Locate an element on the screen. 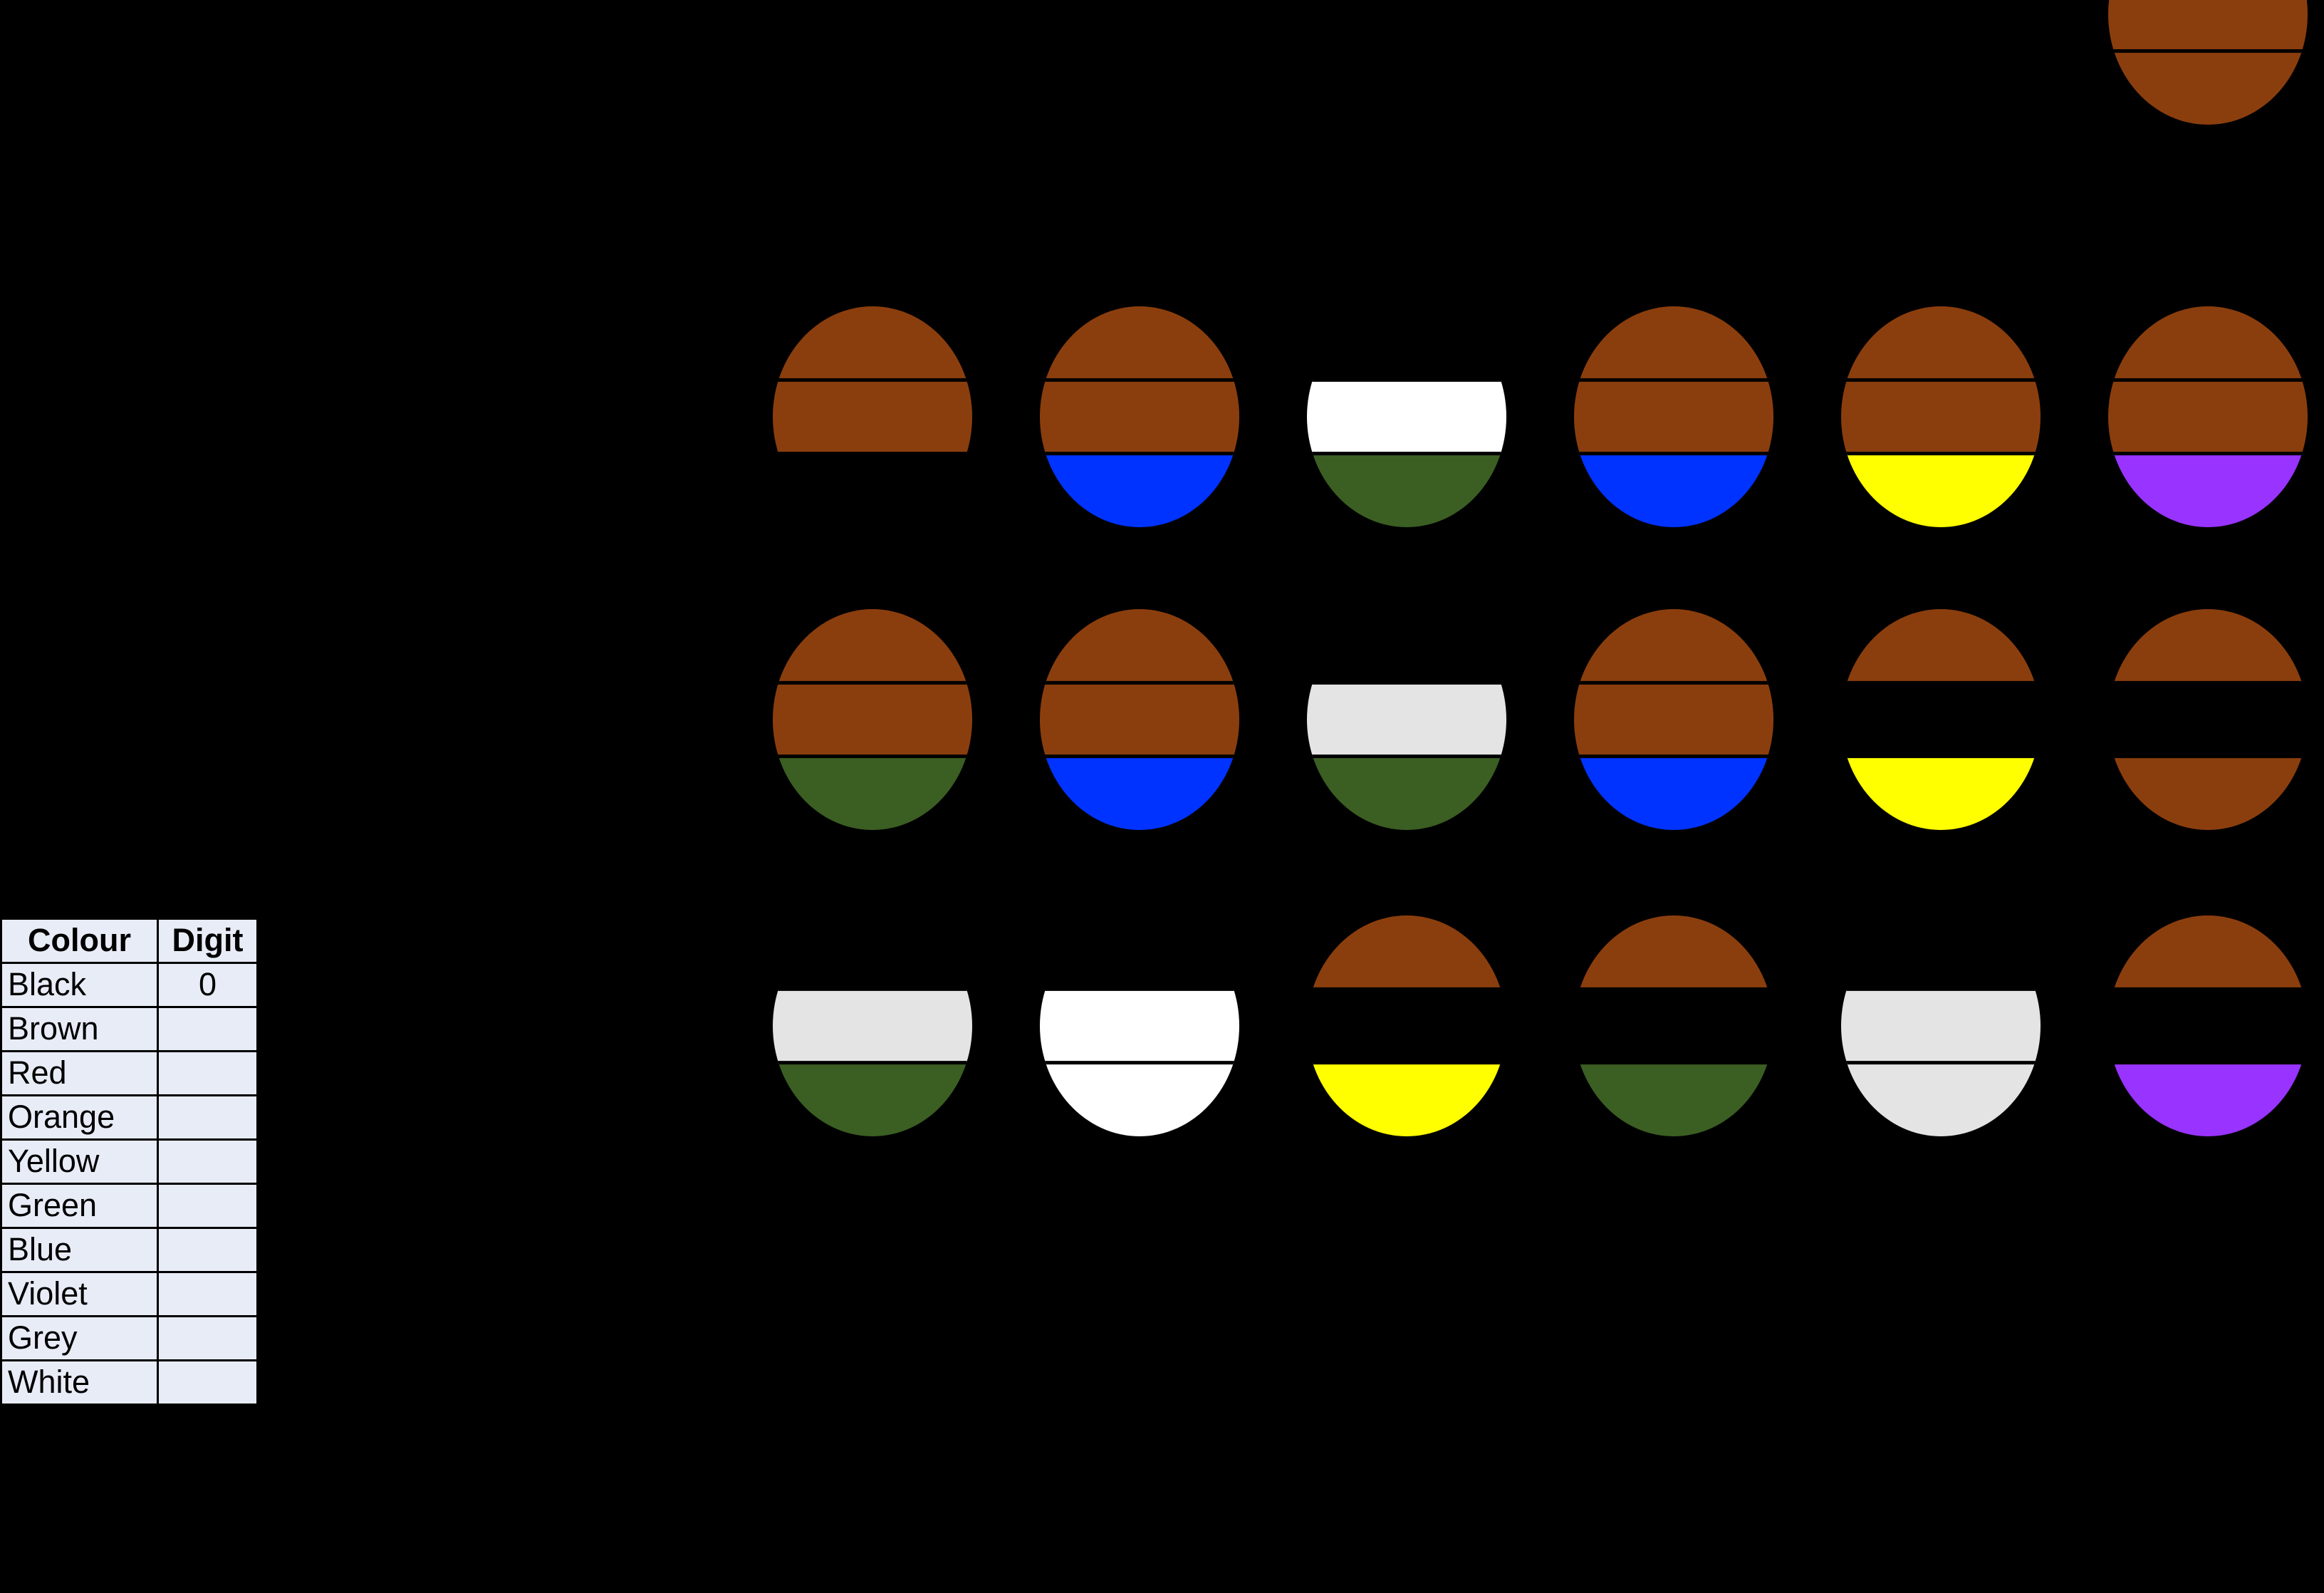 This screenshot has height=1593, width=2324. digit-value-cell: 0 is located at coordinates (208, 985).